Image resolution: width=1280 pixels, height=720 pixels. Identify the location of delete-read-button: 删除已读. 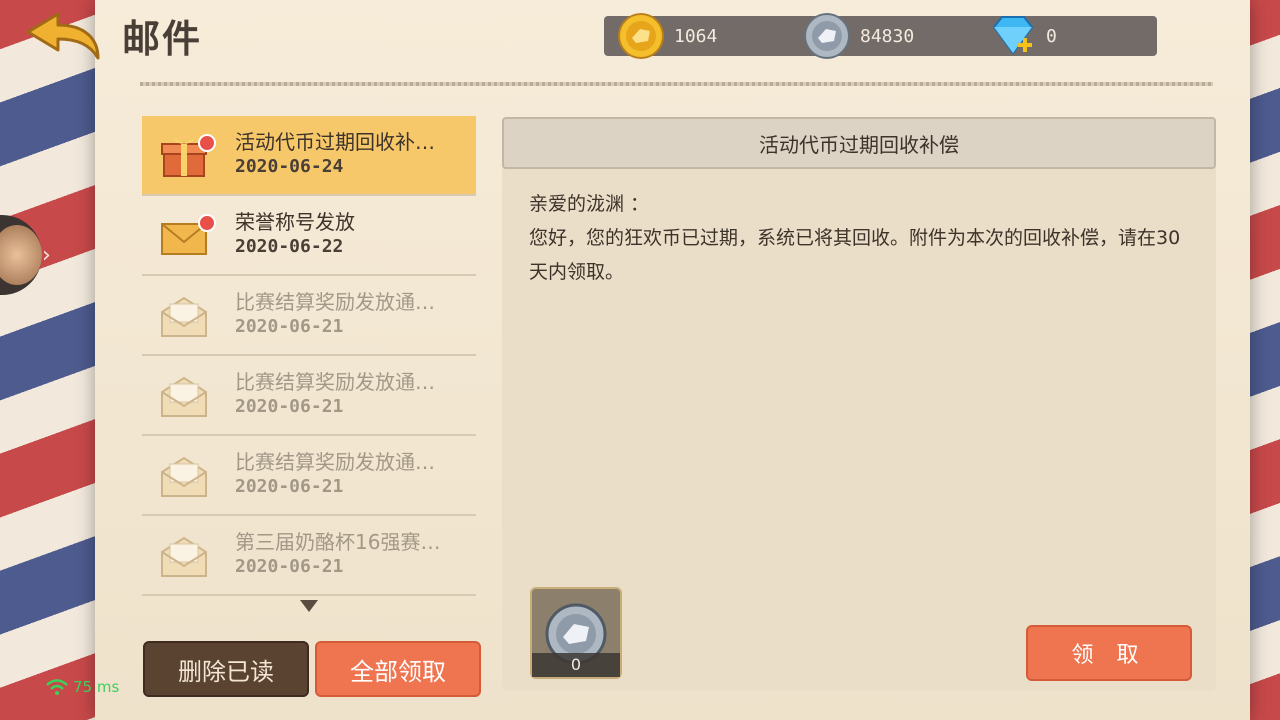
(226, 669).